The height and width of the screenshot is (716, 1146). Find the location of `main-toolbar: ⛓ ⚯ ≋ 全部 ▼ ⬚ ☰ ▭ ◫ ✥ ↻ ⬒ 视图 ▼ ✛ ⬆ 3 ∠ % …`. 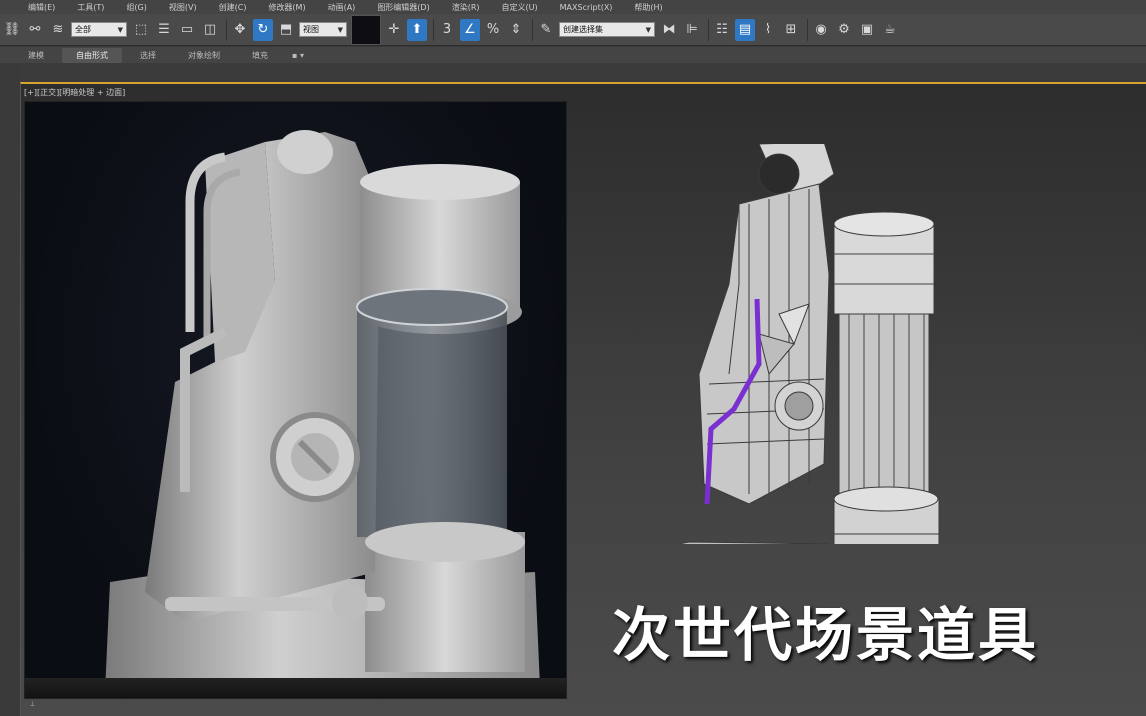

main-toolbar: ⛓ ⚯ ≋ 全部 ▼ ⬚ ☰ ▭ ◫ ✥ ↻ ⬒ 视图 ▼ ✛ ⬆ 3 ∠ % … is located at coordinates (573, 30).